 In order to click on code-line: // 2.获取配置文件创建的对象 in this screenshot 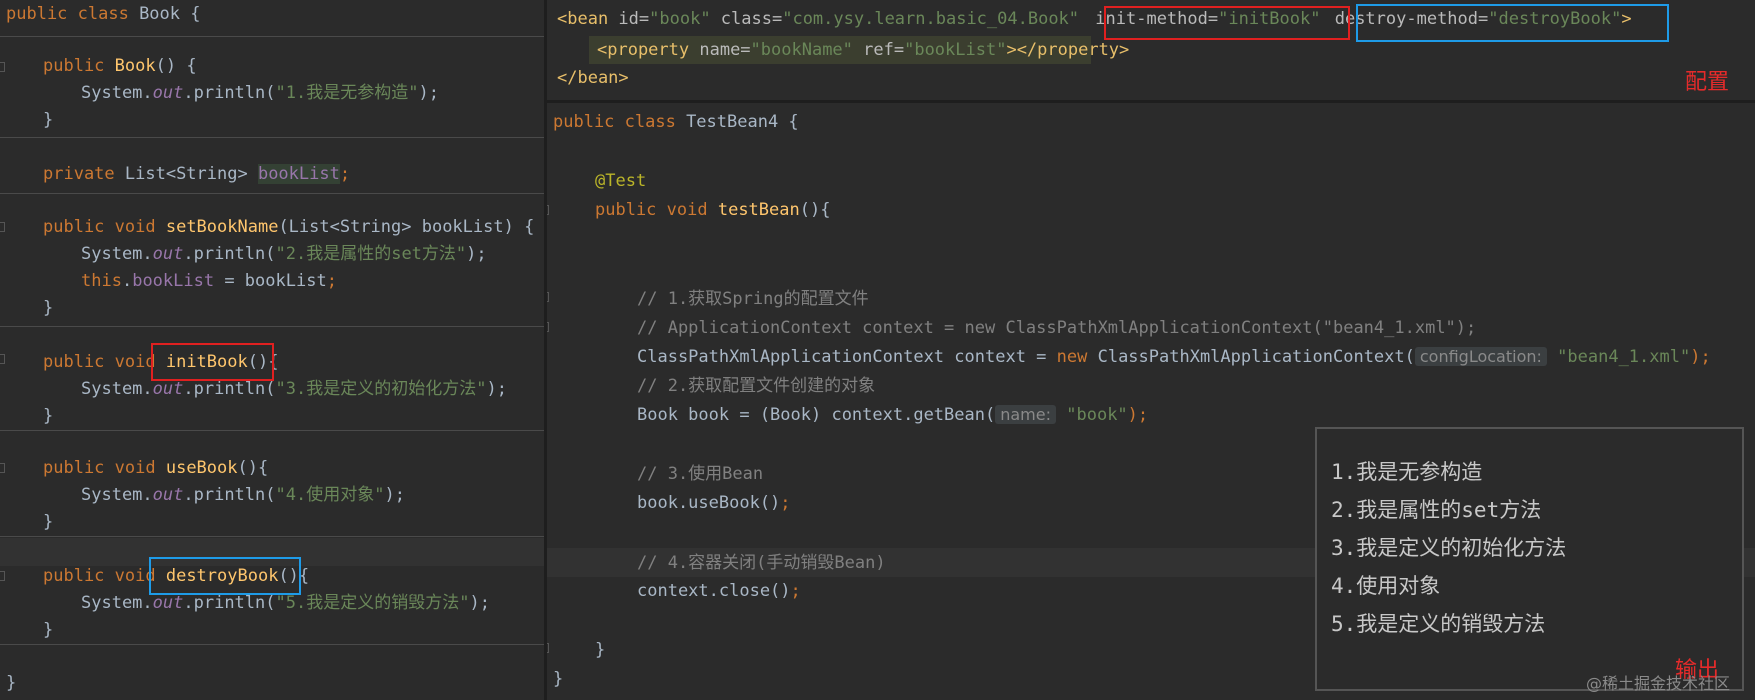, I will do `click(756, 386)`.